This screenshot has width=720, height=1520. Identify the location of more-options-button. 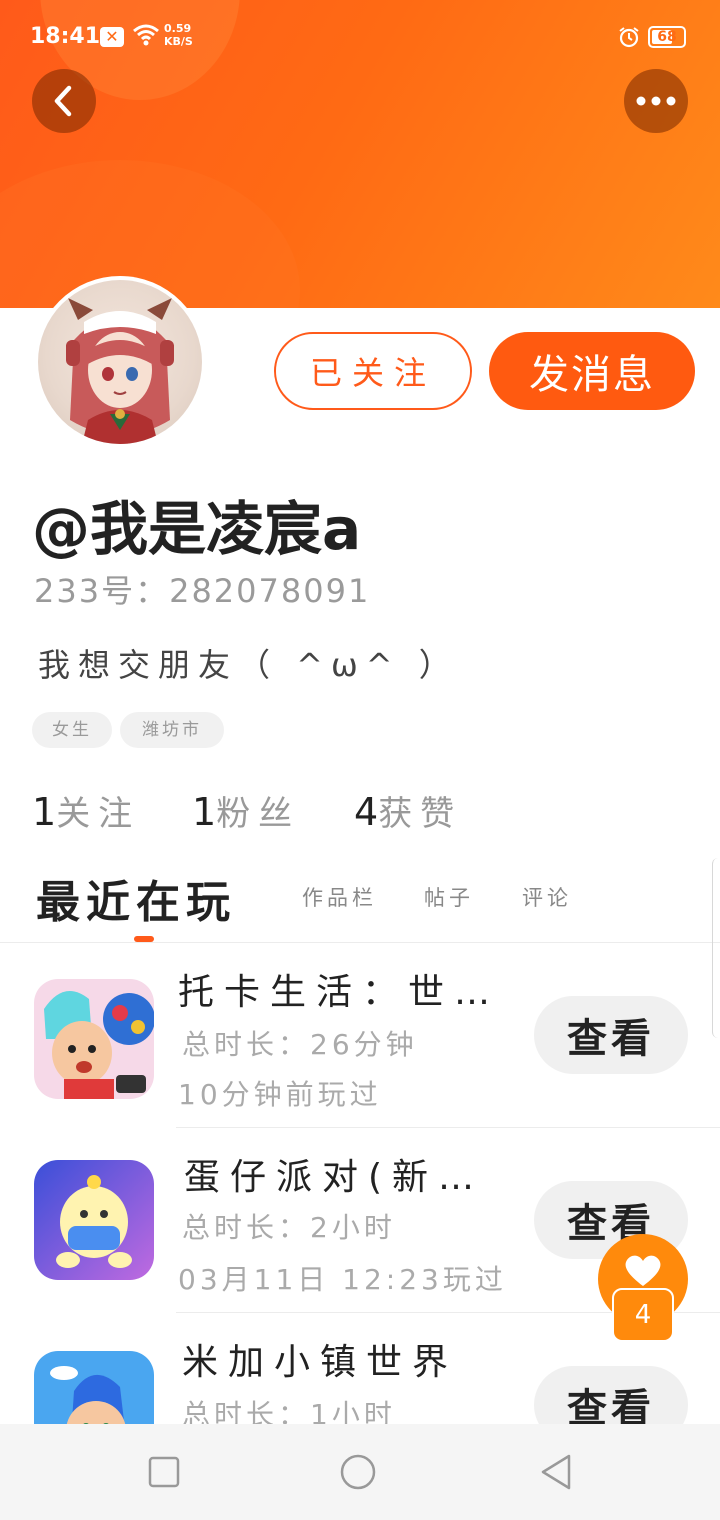
(656, 101).